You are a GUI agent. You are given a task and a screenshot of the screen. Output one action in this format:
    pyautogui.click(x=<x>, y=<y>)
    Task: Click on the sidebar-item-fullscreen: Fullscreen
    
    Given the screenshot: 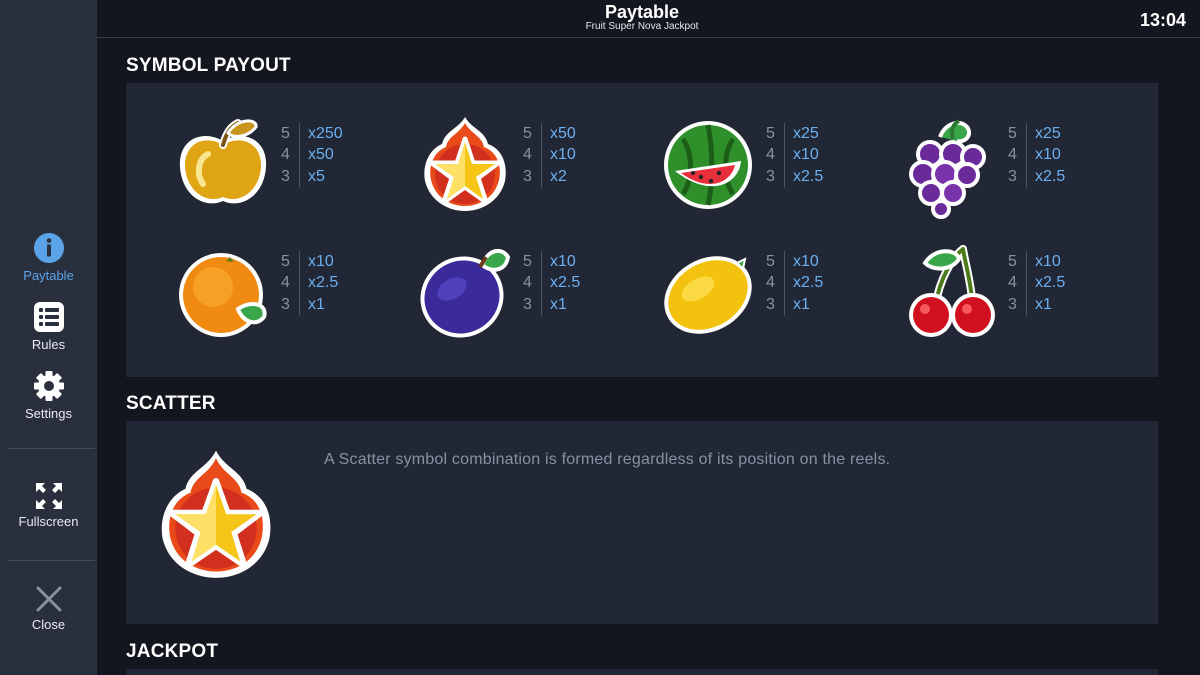 What is the action you would take?
    pyautogui.click(x=48, y=505)
    